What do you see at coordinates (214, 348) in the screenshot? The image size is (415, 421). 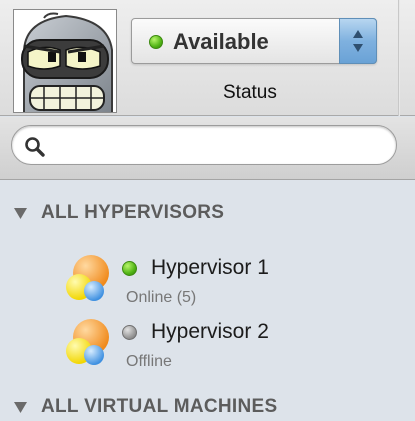 I see `list-item-hypervisor-2: Hypervisor 2 Offline` at bounding box center [214, 348].